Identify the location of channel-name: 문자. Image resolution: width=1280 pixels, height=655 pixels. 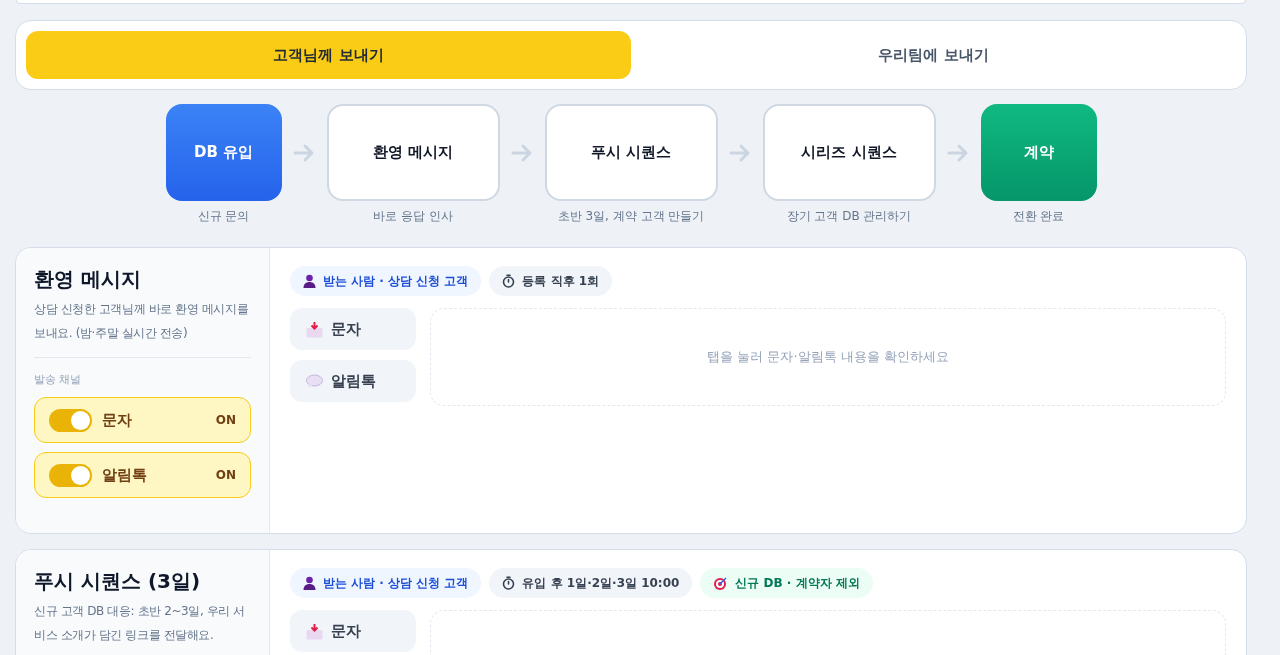
(117, 420).